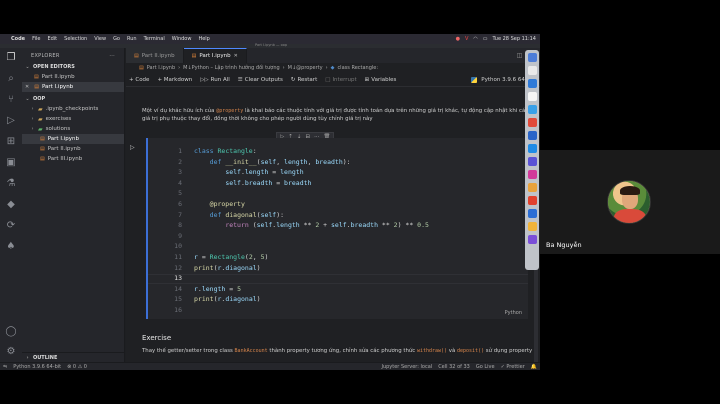 This screenshot has height=404, width=720. Describe the element at coordinates (11, 332) in the screenshot. I see `account-icon: ◯` at that location.